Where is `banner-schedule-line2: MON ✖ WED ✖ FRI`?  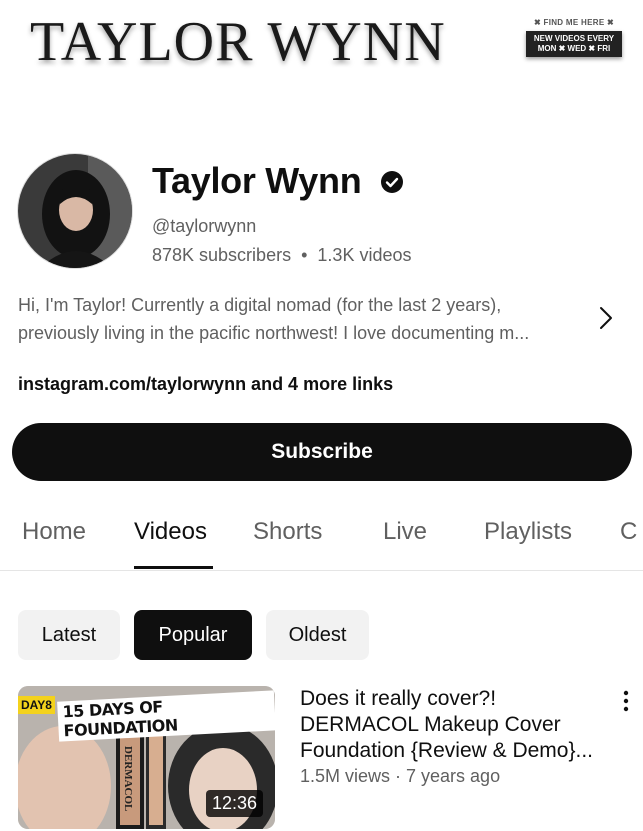
banner-schedule-line2: MON ✖ WED ✖ FRI is located at coordinates (574, 48).